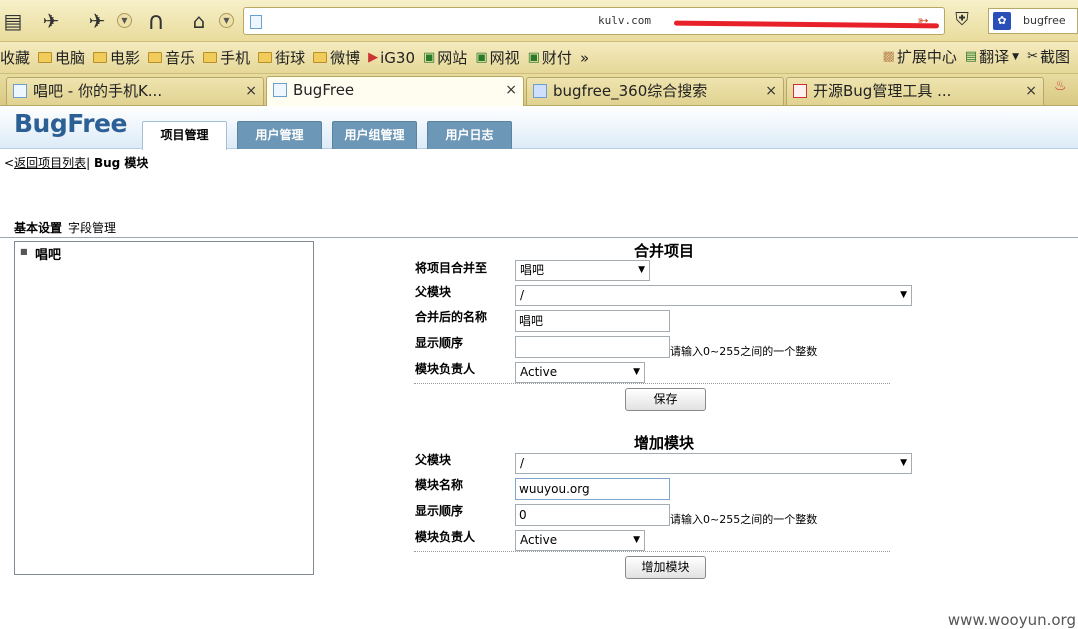 The height and width of the screenshot is (629, 1078). What do you see at coordinates (532, 270) in the screenshot?
I see `select-value: 唱吧` at bounding box center [532, 270].